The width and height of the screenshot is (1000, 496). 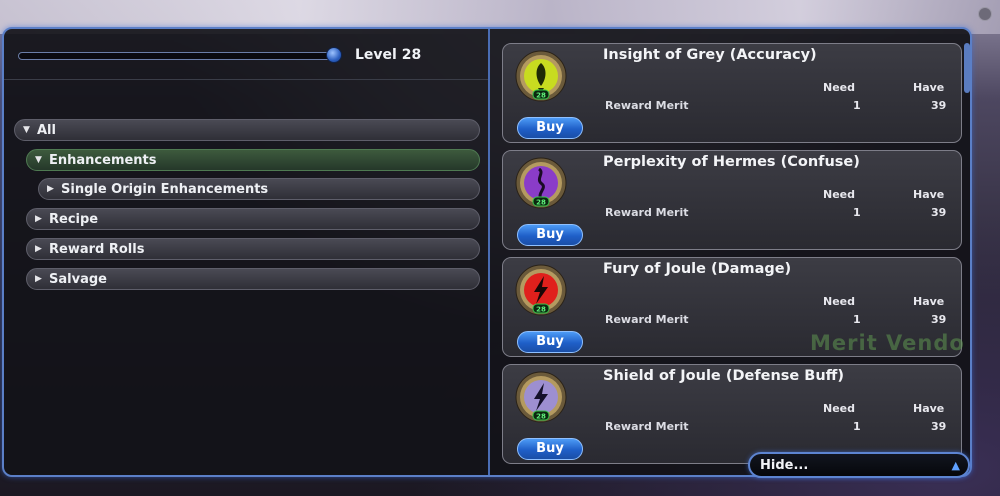 I want to click on close-icon, so click(x=985, y=14).